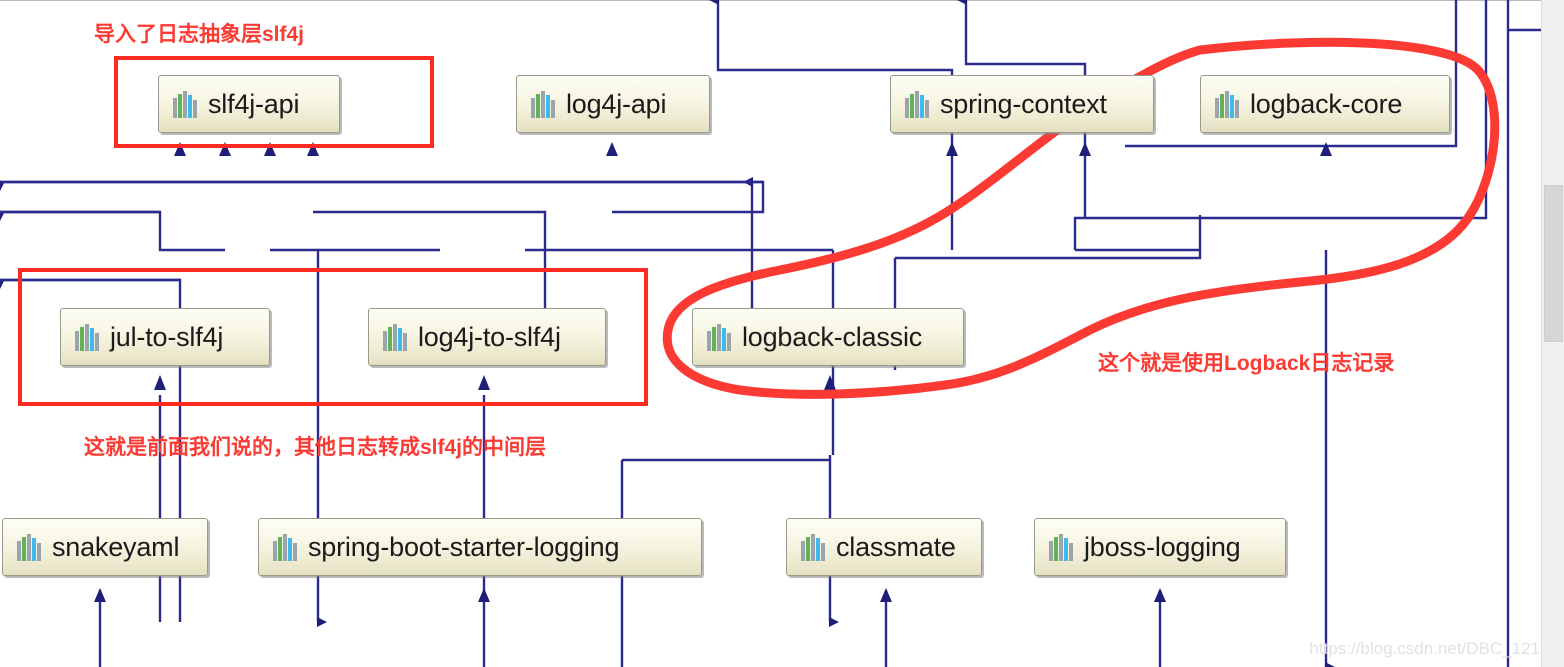  What do you see at coordinates (315, 447) in the screenshot?
I see `note-bridge-layer: 这就是前面我们说的，其他日志转成slf4j的中间层` at bounding box center [315, 447].